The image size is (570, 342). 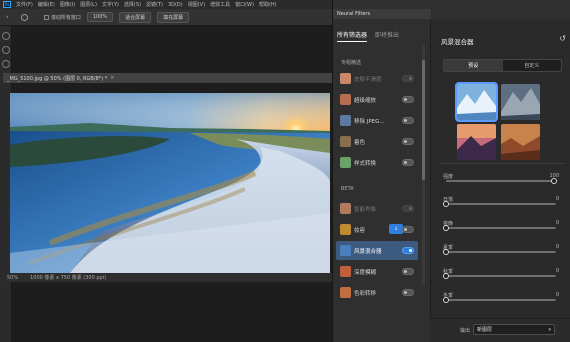 What do you see at coordinates (68, 278) in the screenshot?
I see `status-doc-info: 1000 像素 x 750 像素 (300 ppi)` at bounding box center [68, 278].